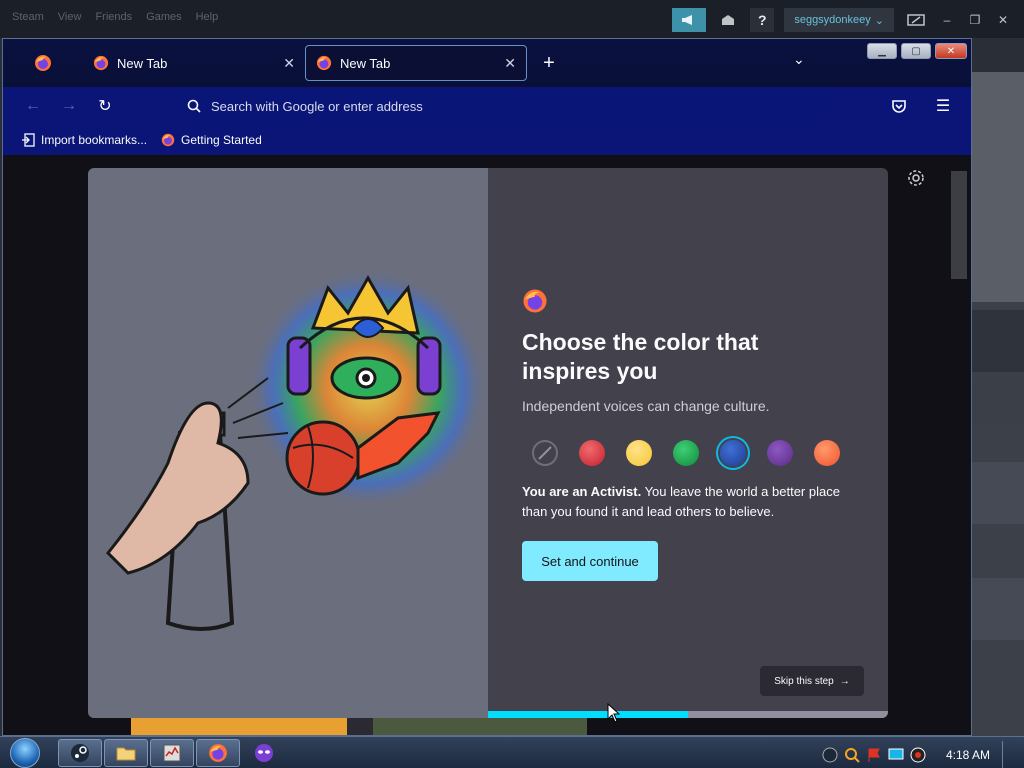 This screenshot has width=1024, height=768. I want to click on url-bar, so click(504, 106).